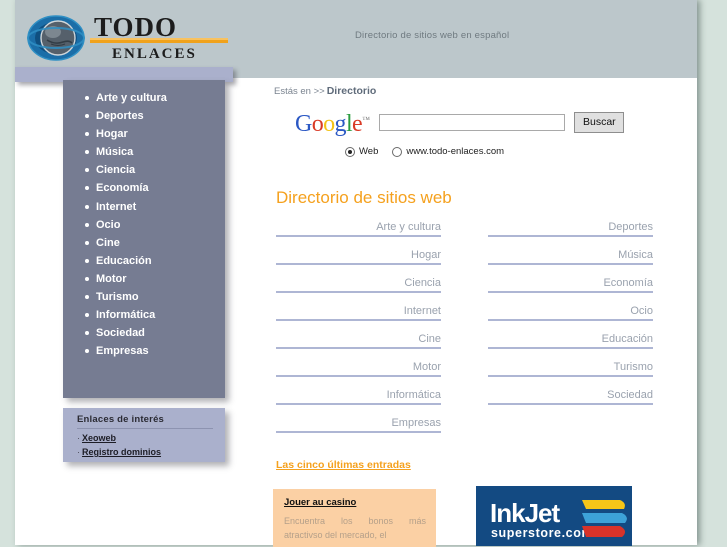 The image size is (727, 547). I want to click on directory-link-internet: Internet, so click(358, 313).